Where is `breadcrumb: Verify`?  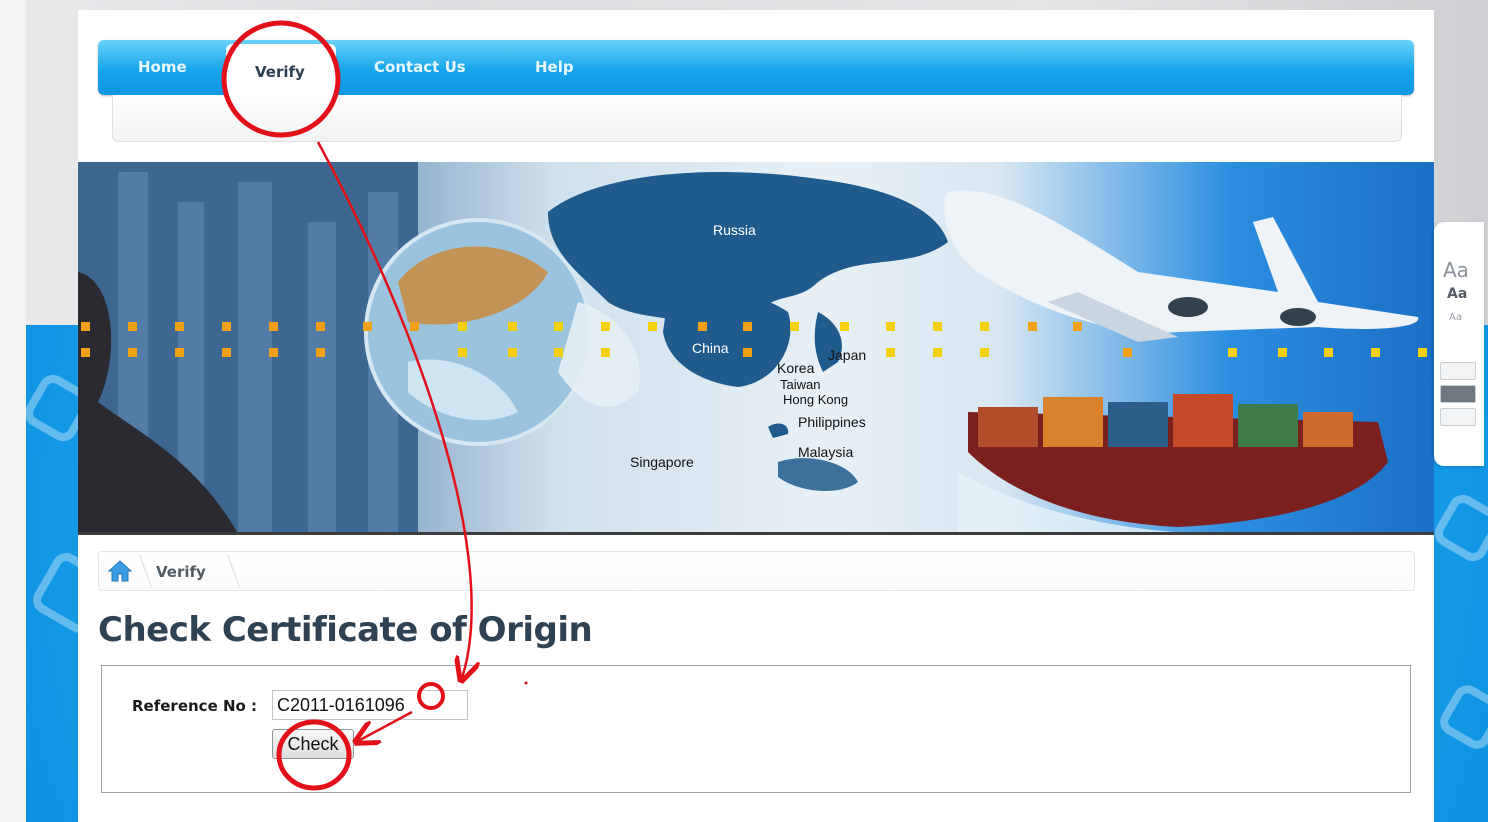
breadcrumb: Verify is located at coordinates (756, 571).